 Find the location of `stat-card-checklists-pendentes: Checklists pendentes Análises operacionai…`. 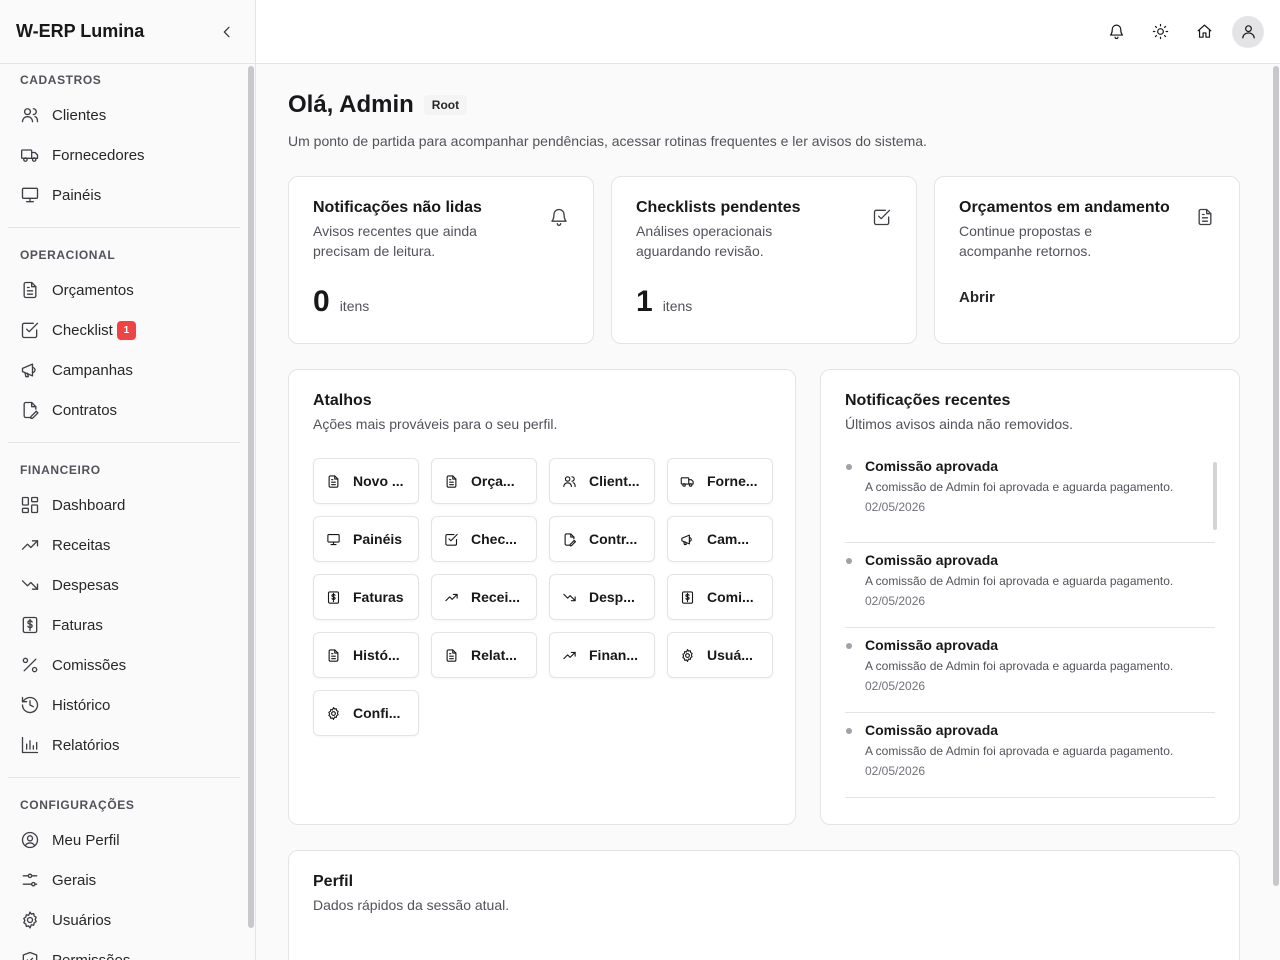

stat-card-checklists-pendentes: Checklists pendentes Análises operacionai… is located at coordinates (764, 260).